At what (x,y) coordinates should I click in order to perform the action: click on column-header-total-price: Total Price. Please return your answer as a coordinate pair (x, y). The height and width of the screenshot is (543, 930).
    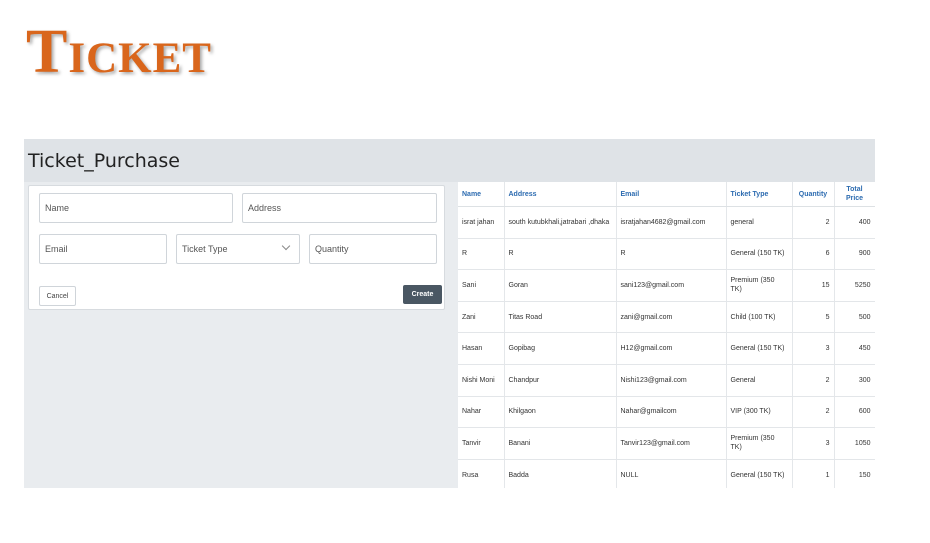
    Looking at the image, I should click on (854, 194).